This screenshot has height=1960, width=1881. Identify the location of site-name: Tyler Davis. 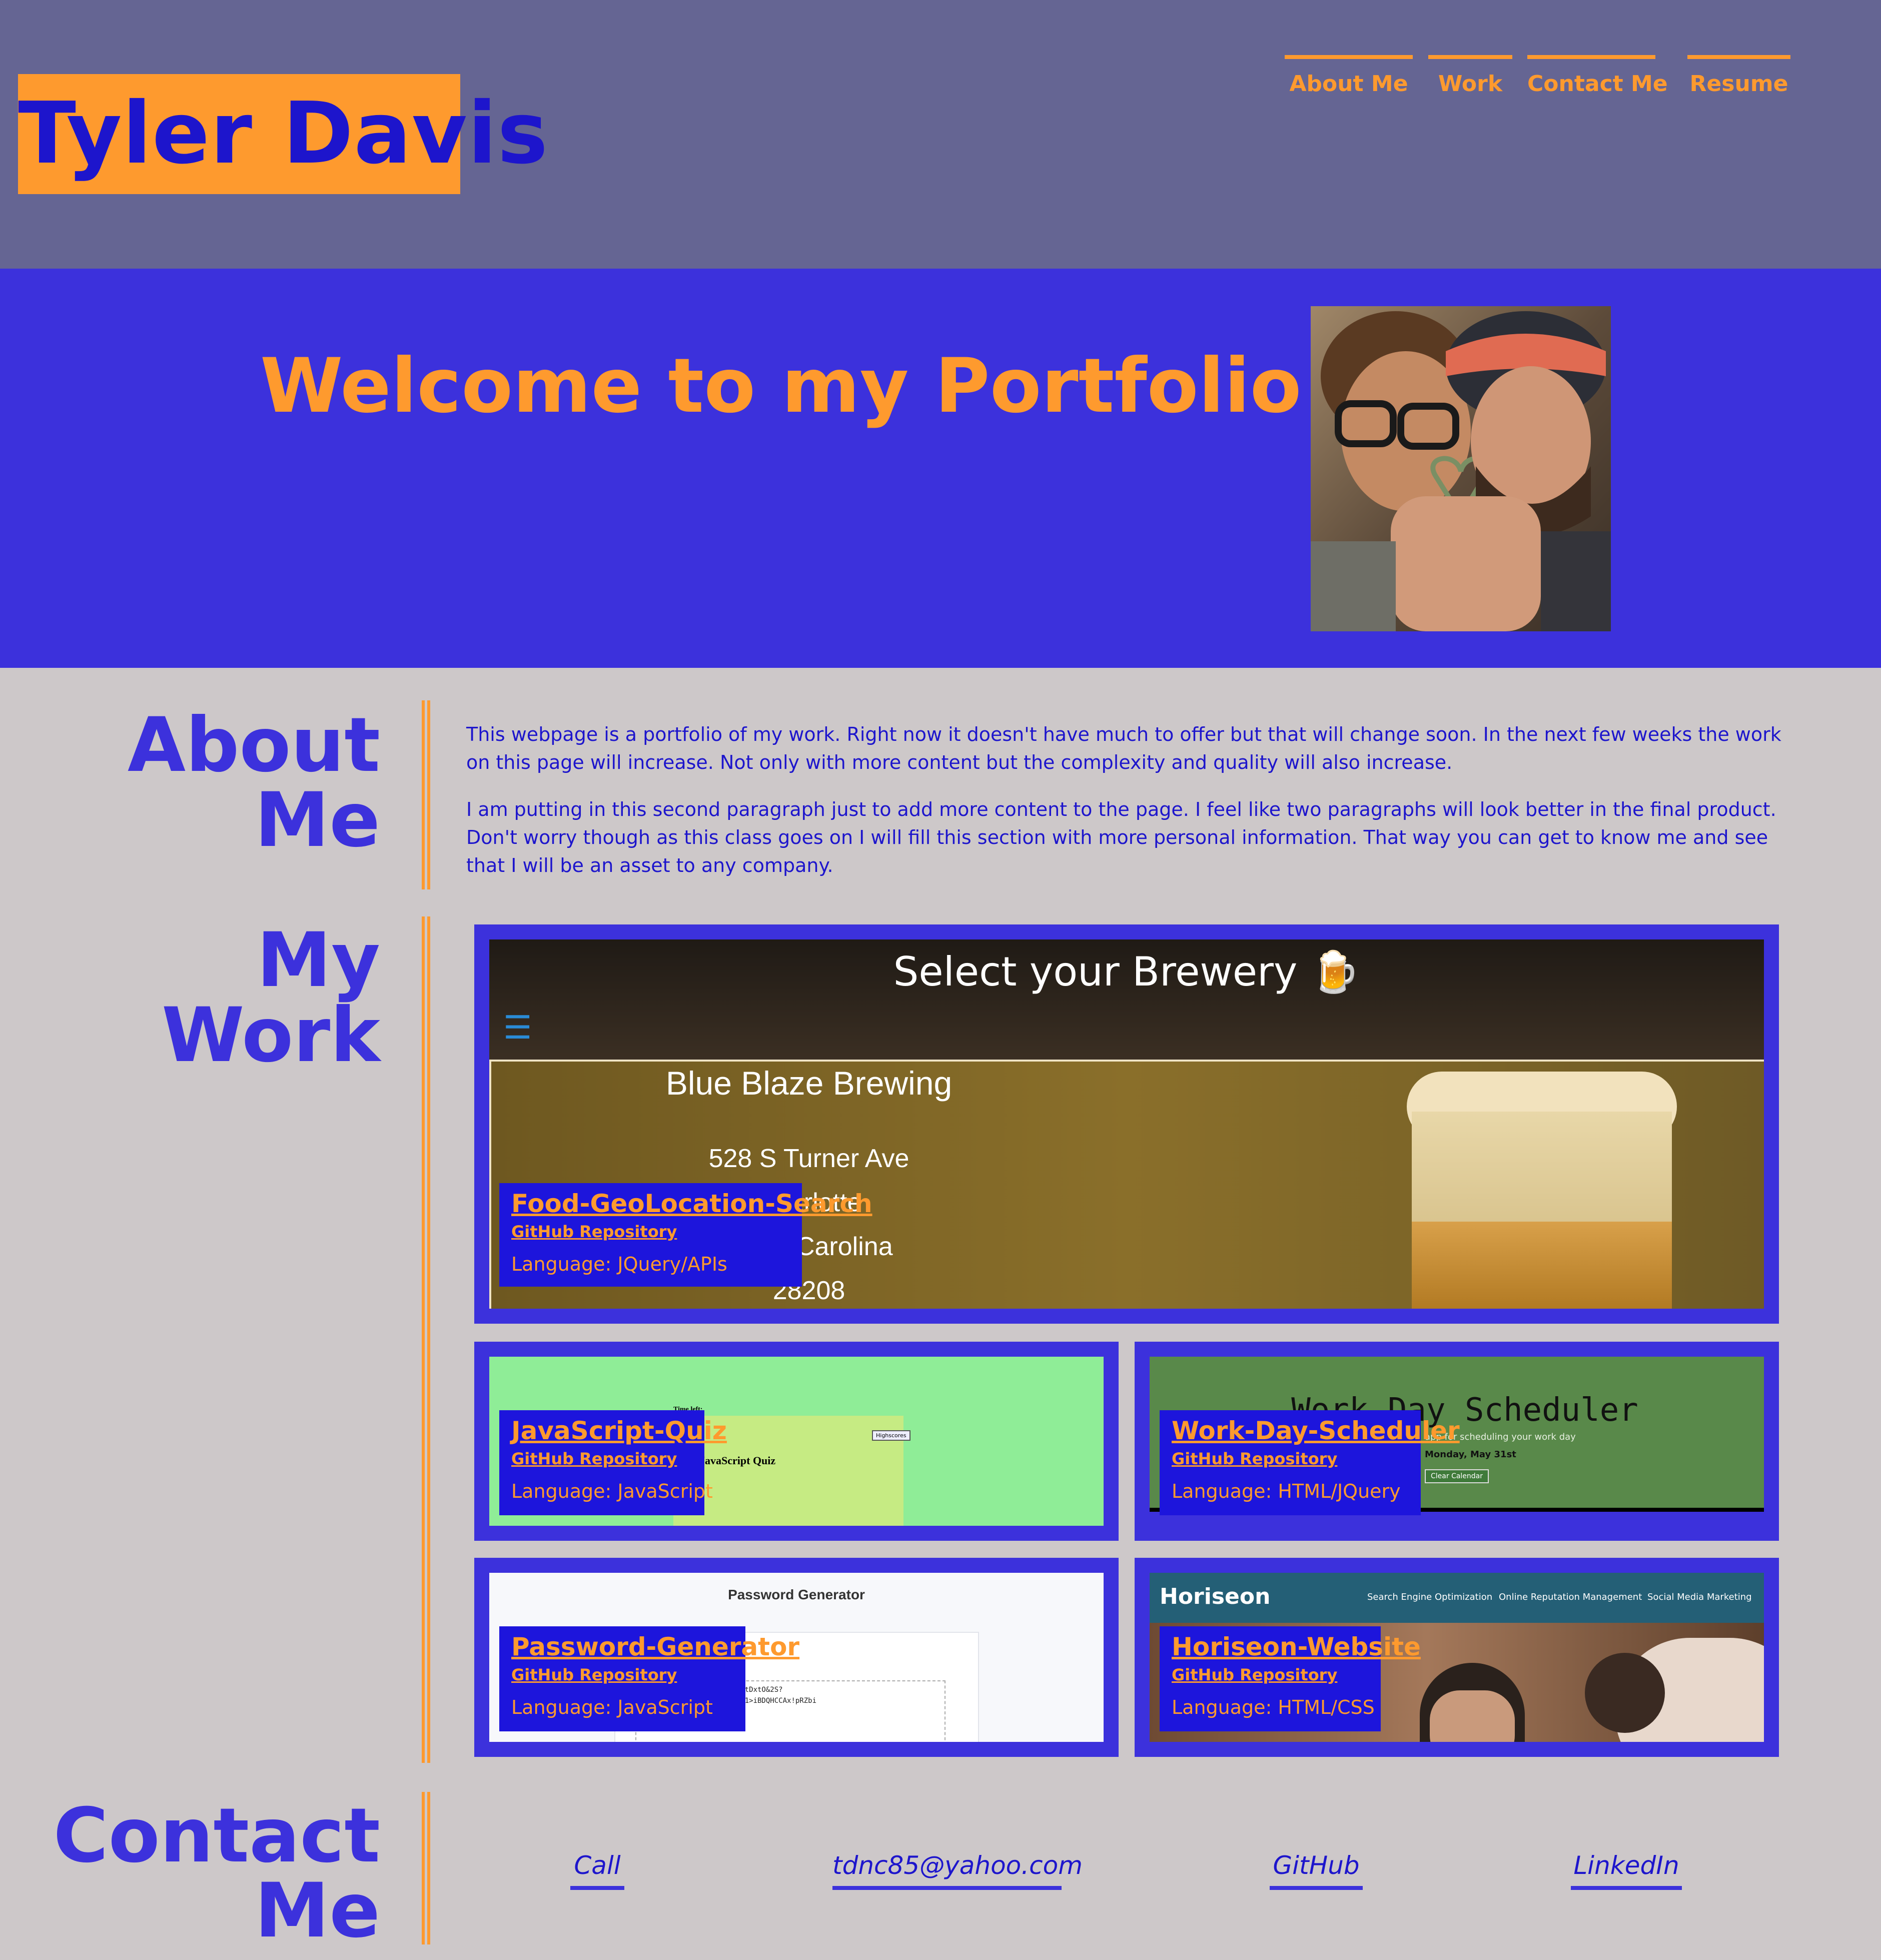
(283, 133).